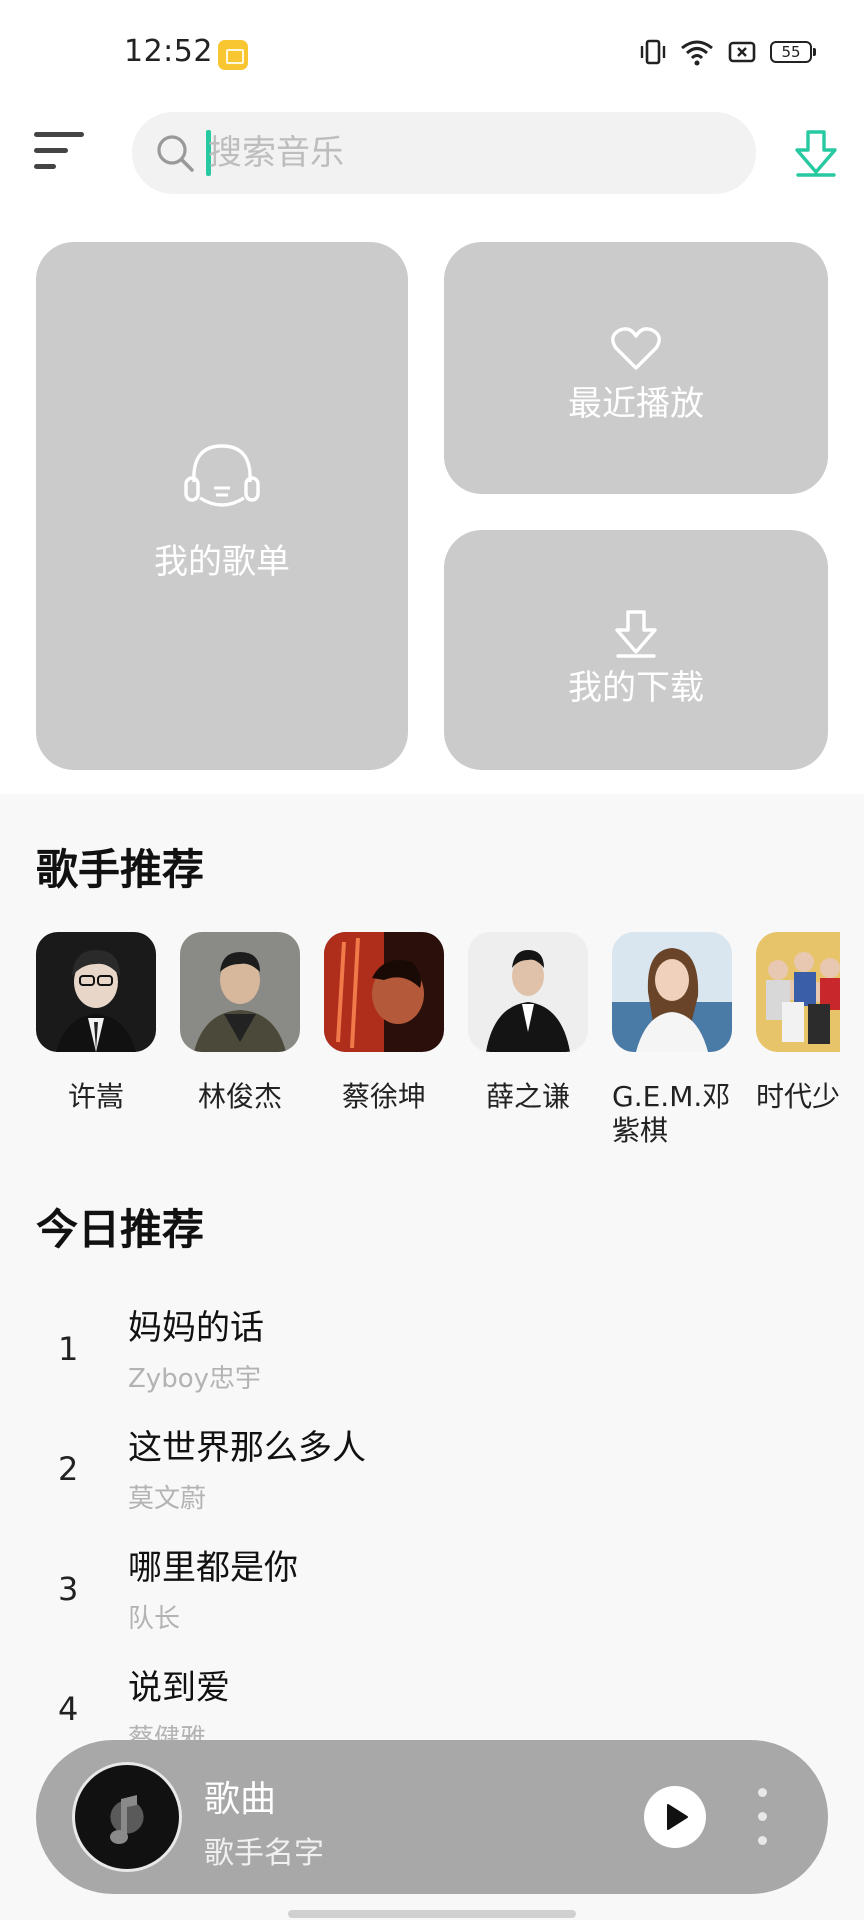  I want to click on song-title: 说到爱, so click(179, 1688).